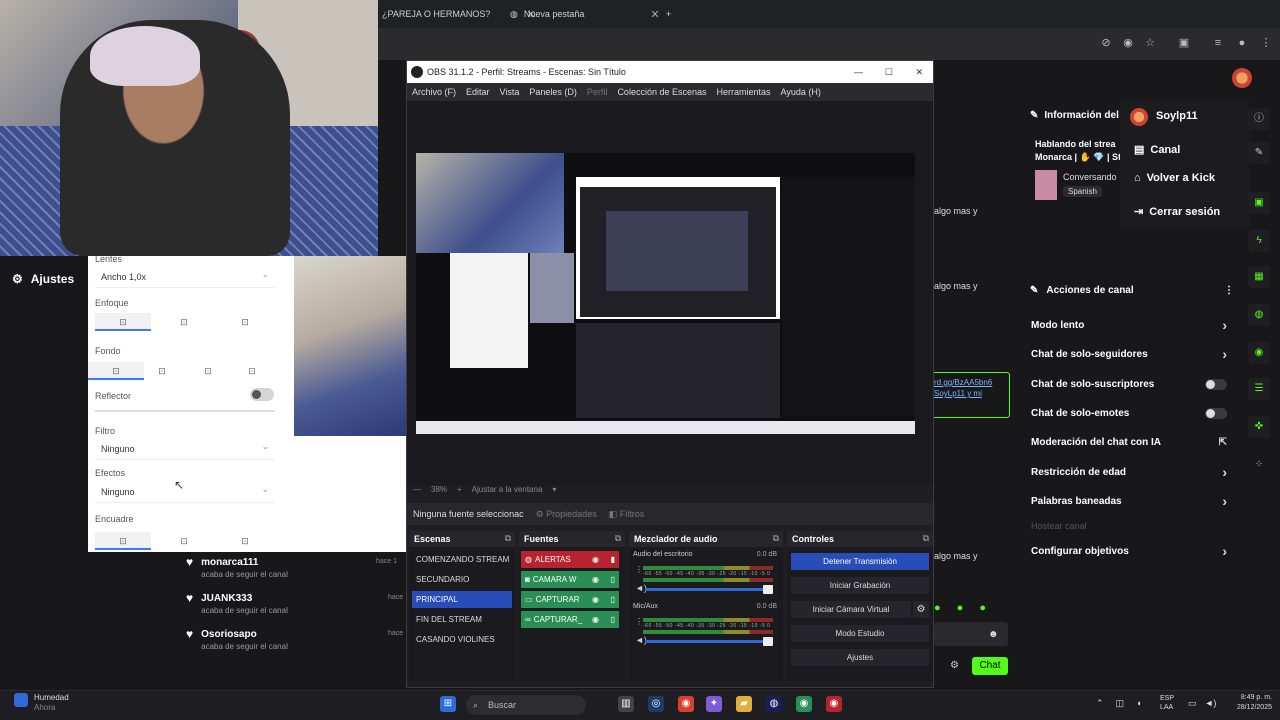 This screenshot has height=720, width=1280. What do you see at coordinates (462, 619) in the screenshot?
I see `scene-item: FIN DEL STREAM` at bounding box center [462, 619].